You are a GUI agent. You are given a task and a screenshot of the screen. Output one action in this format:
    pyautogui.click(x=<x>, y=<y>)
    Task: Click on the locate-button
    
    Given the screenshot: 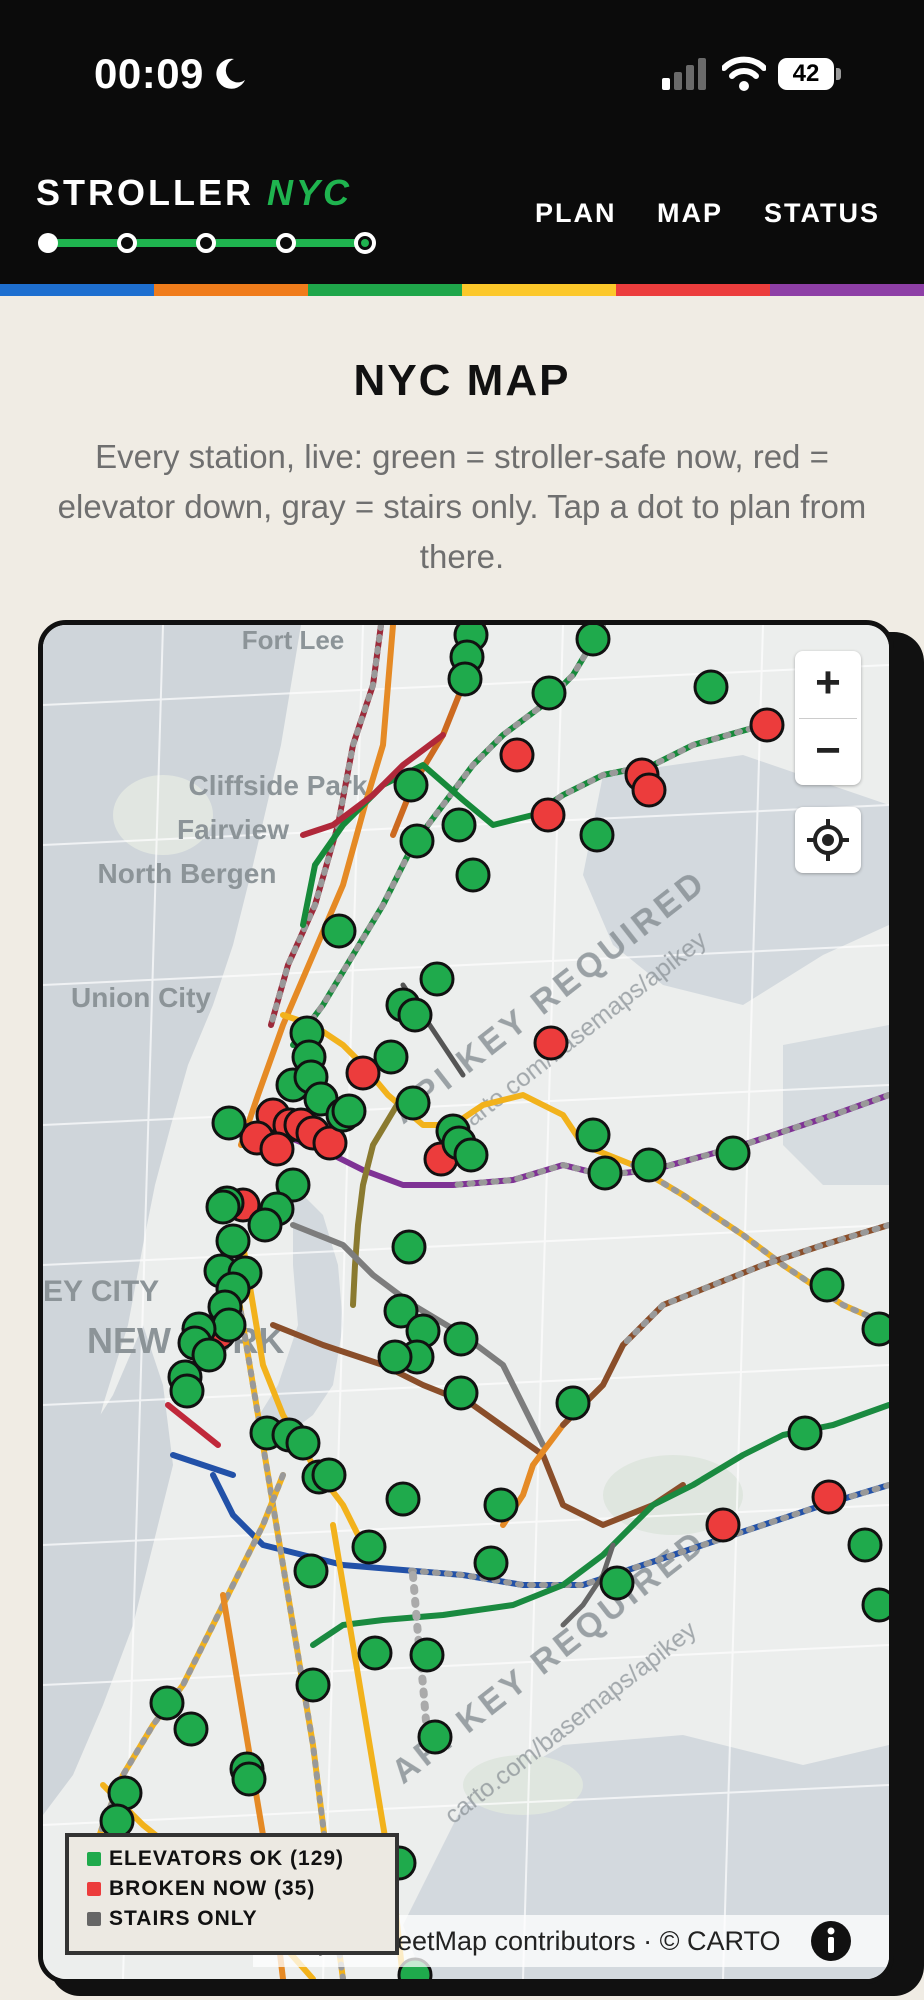 What is the action you would take?
    pyautogui.click(x=828, y=840)
    